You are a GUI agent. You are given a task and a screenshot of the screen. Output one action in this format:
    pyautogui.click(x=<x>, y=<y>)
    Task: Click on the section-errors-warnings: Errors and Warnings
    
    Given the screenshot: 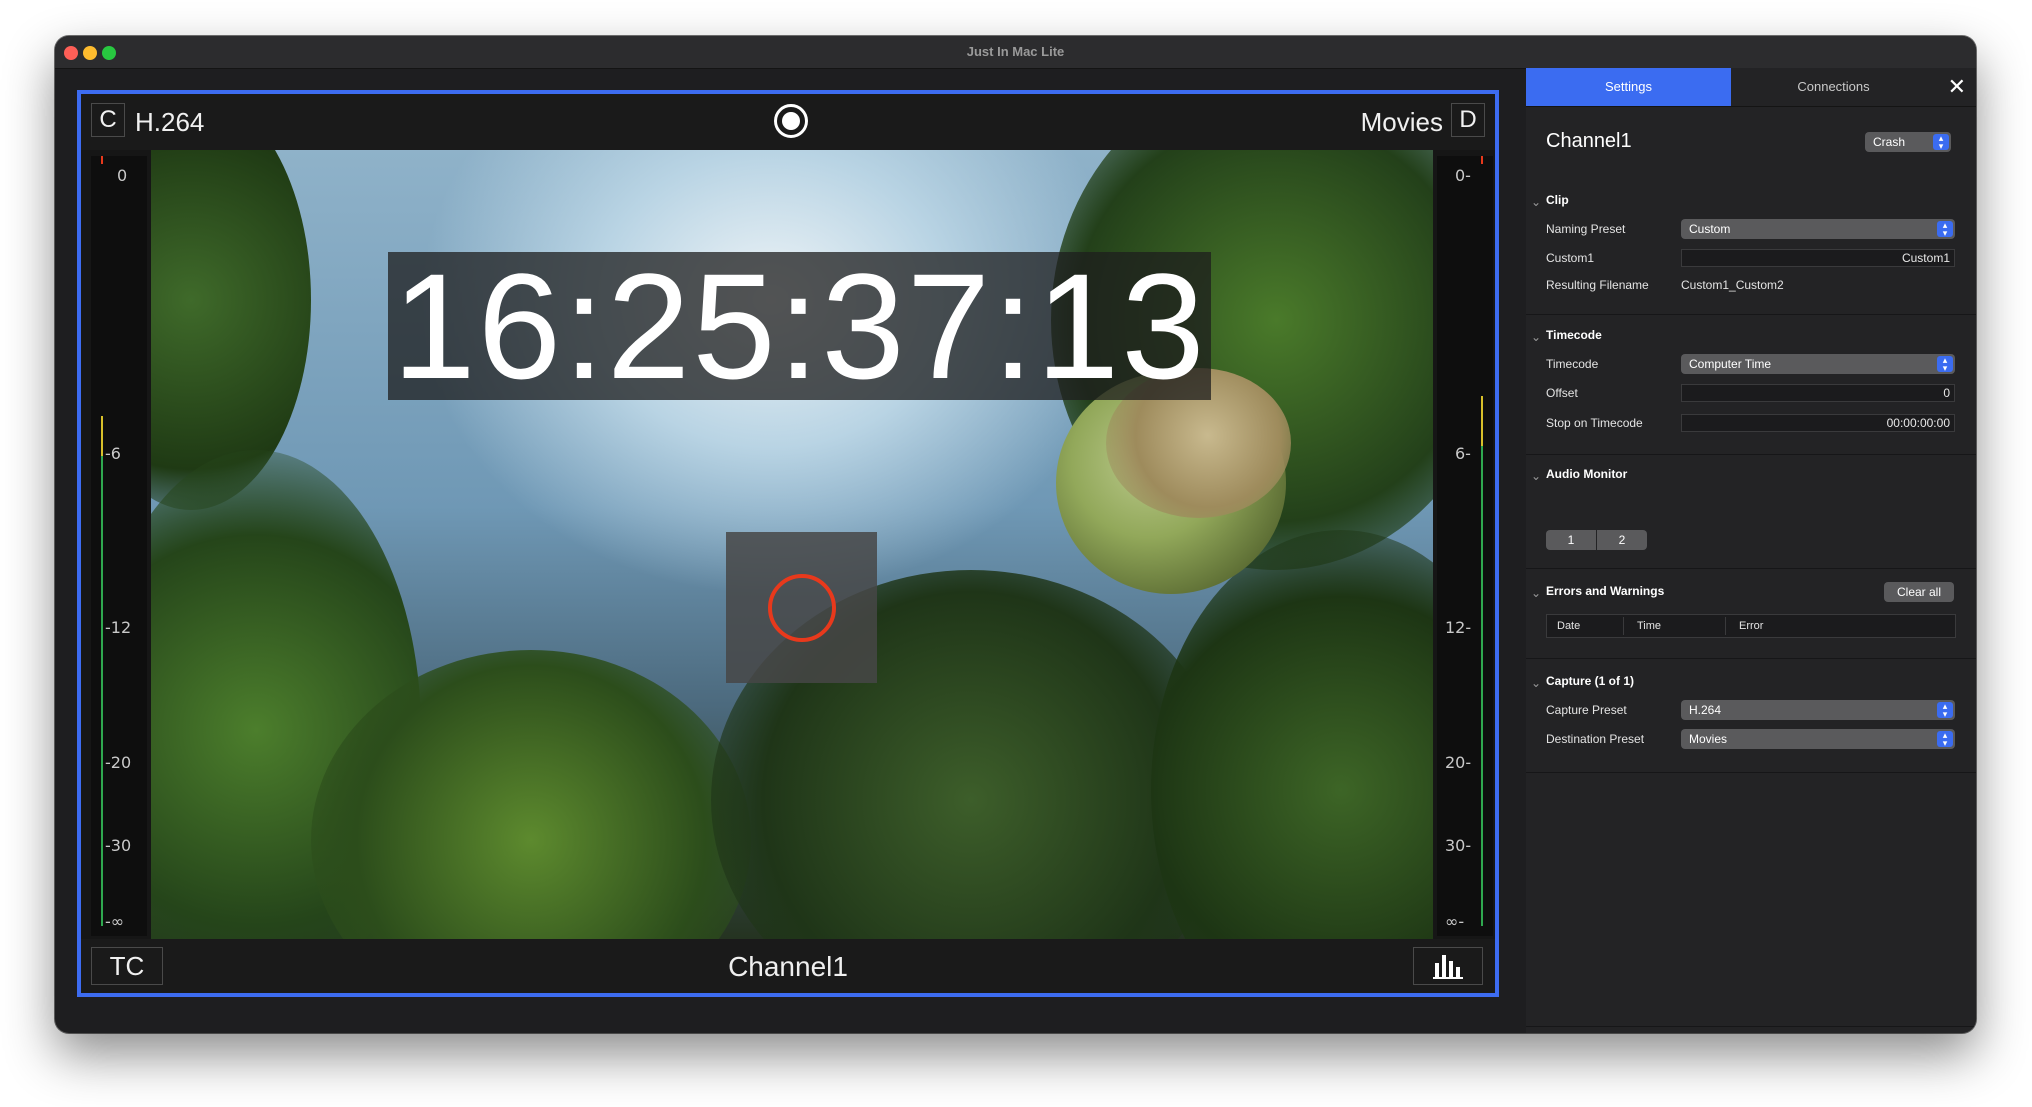 What is the action you would take?
    pyautogui.click(x=1605, y=591)
    